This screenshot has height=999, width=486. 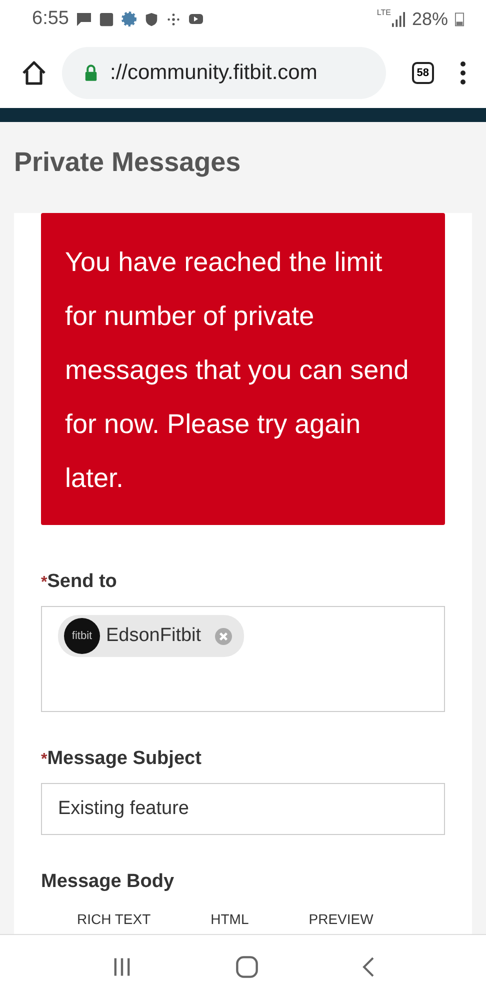 I want to click on field-label: Message Body, so click(x=108, y=882).